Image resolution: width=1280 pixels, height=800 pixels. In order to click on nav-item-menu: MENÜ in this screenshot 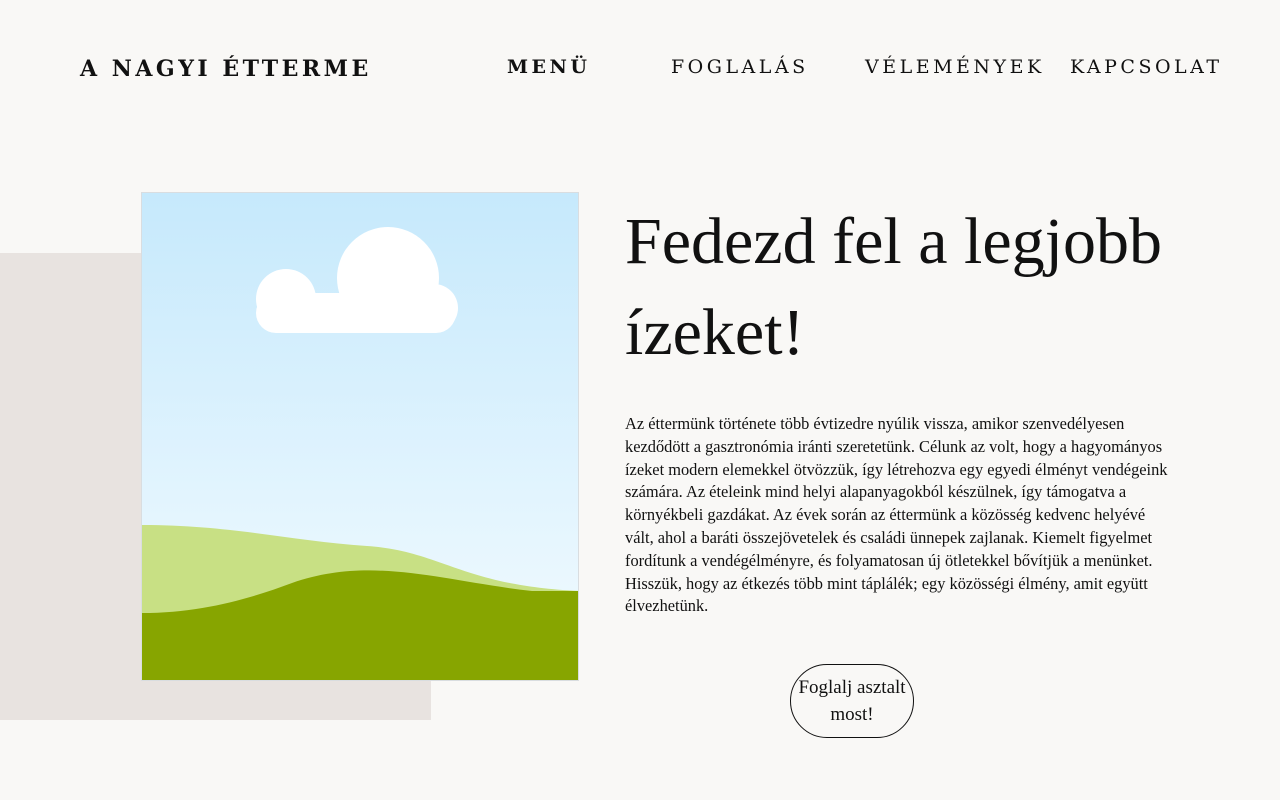, I will do `click(548, 67)`.